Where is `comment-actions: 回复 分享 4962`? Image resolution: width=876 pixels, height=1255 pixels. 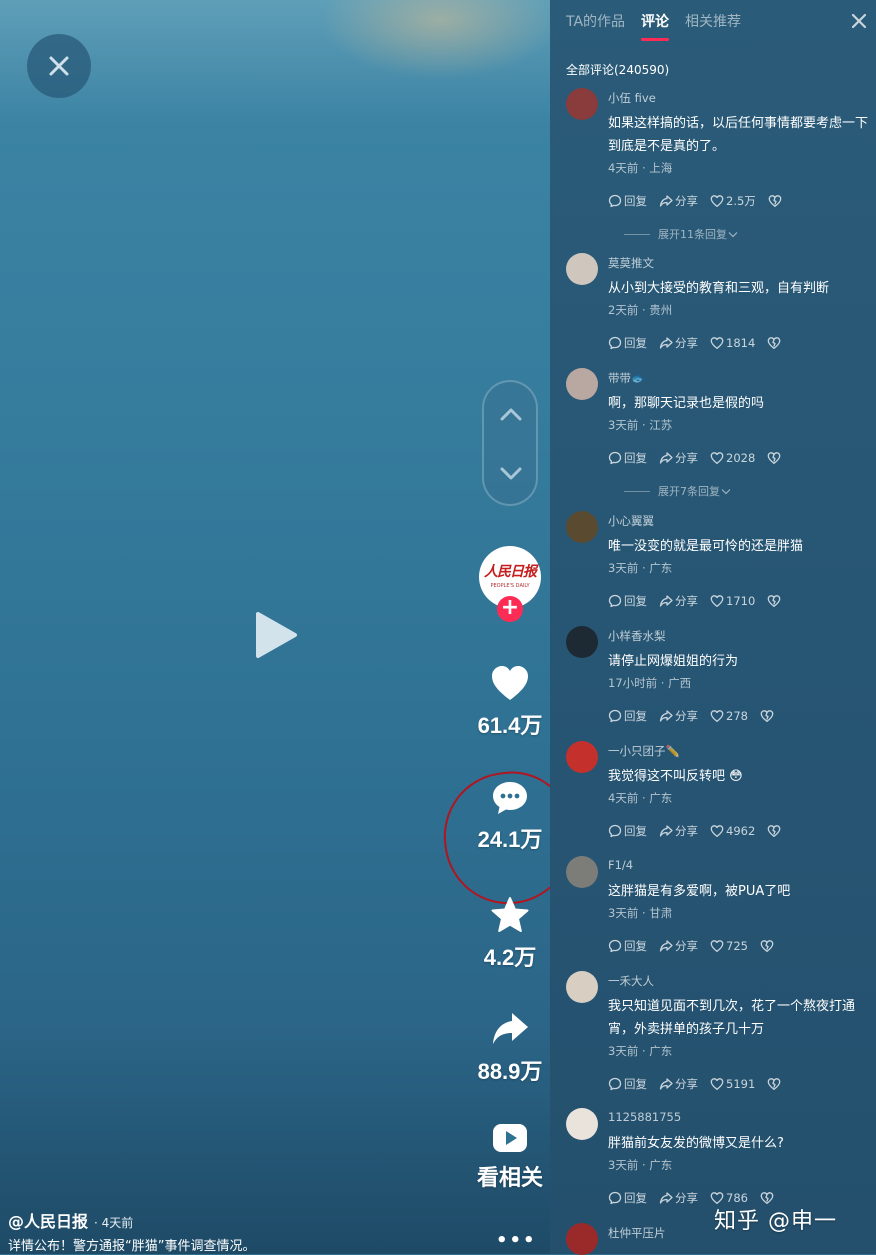
comment-actions: 回复 分享 4962 is located at coordinates (701, 831).